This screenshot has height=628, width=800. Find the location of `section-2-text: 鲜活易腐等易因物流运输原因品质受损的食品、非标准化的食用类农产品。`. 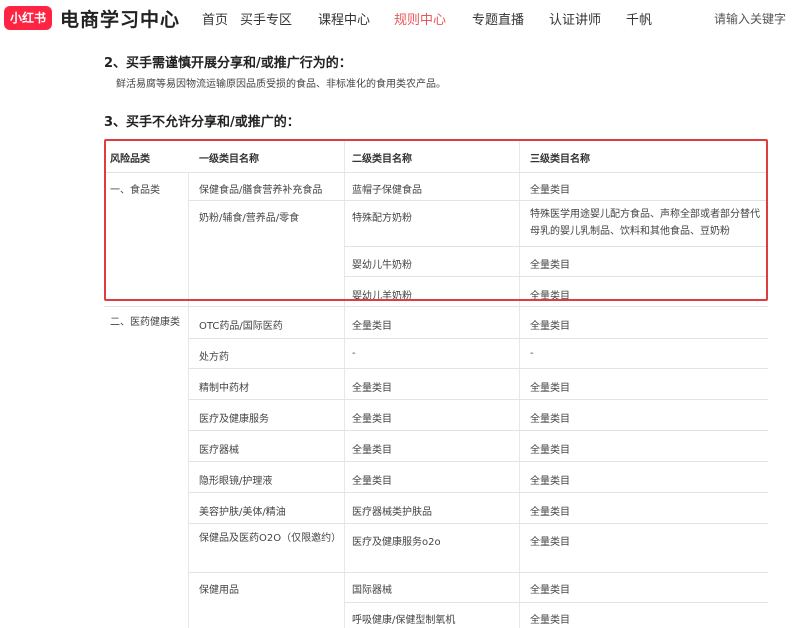

section-2-text: 鲜活易腐等易因物流运输原因品质受损的食品、非标准化的食用类农产品。 is located at coordinates (281, 84).